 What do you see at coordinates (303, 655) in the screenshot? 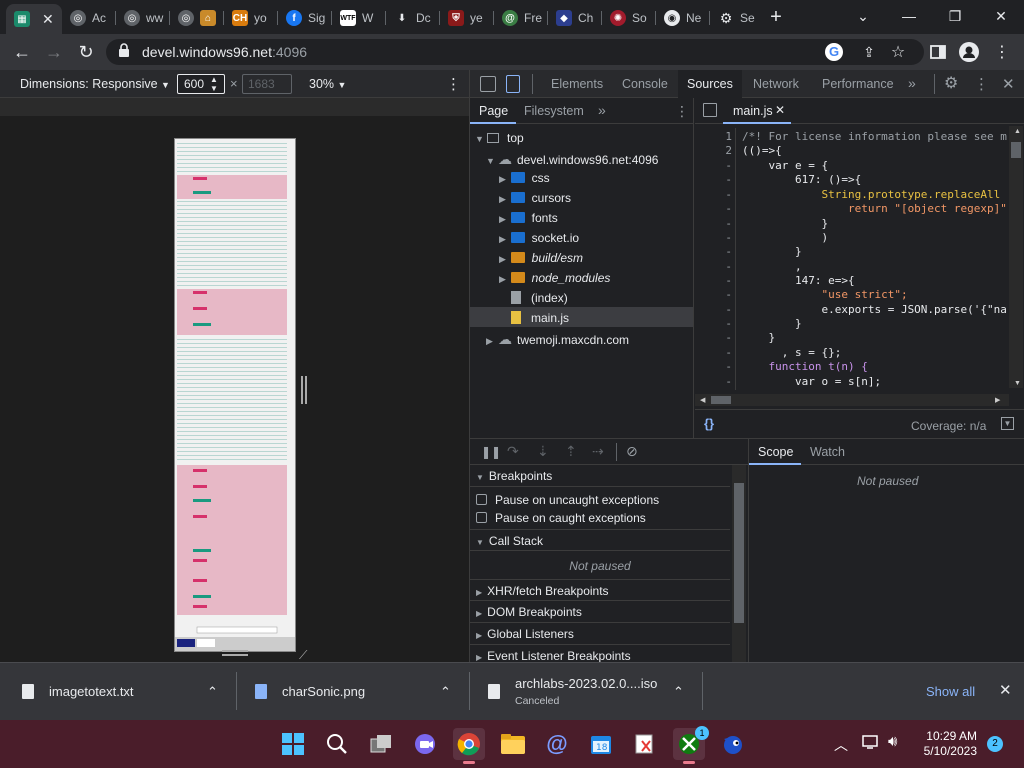
I see `resize-corner-icon: ⟋` at bounding box center [303, 655].